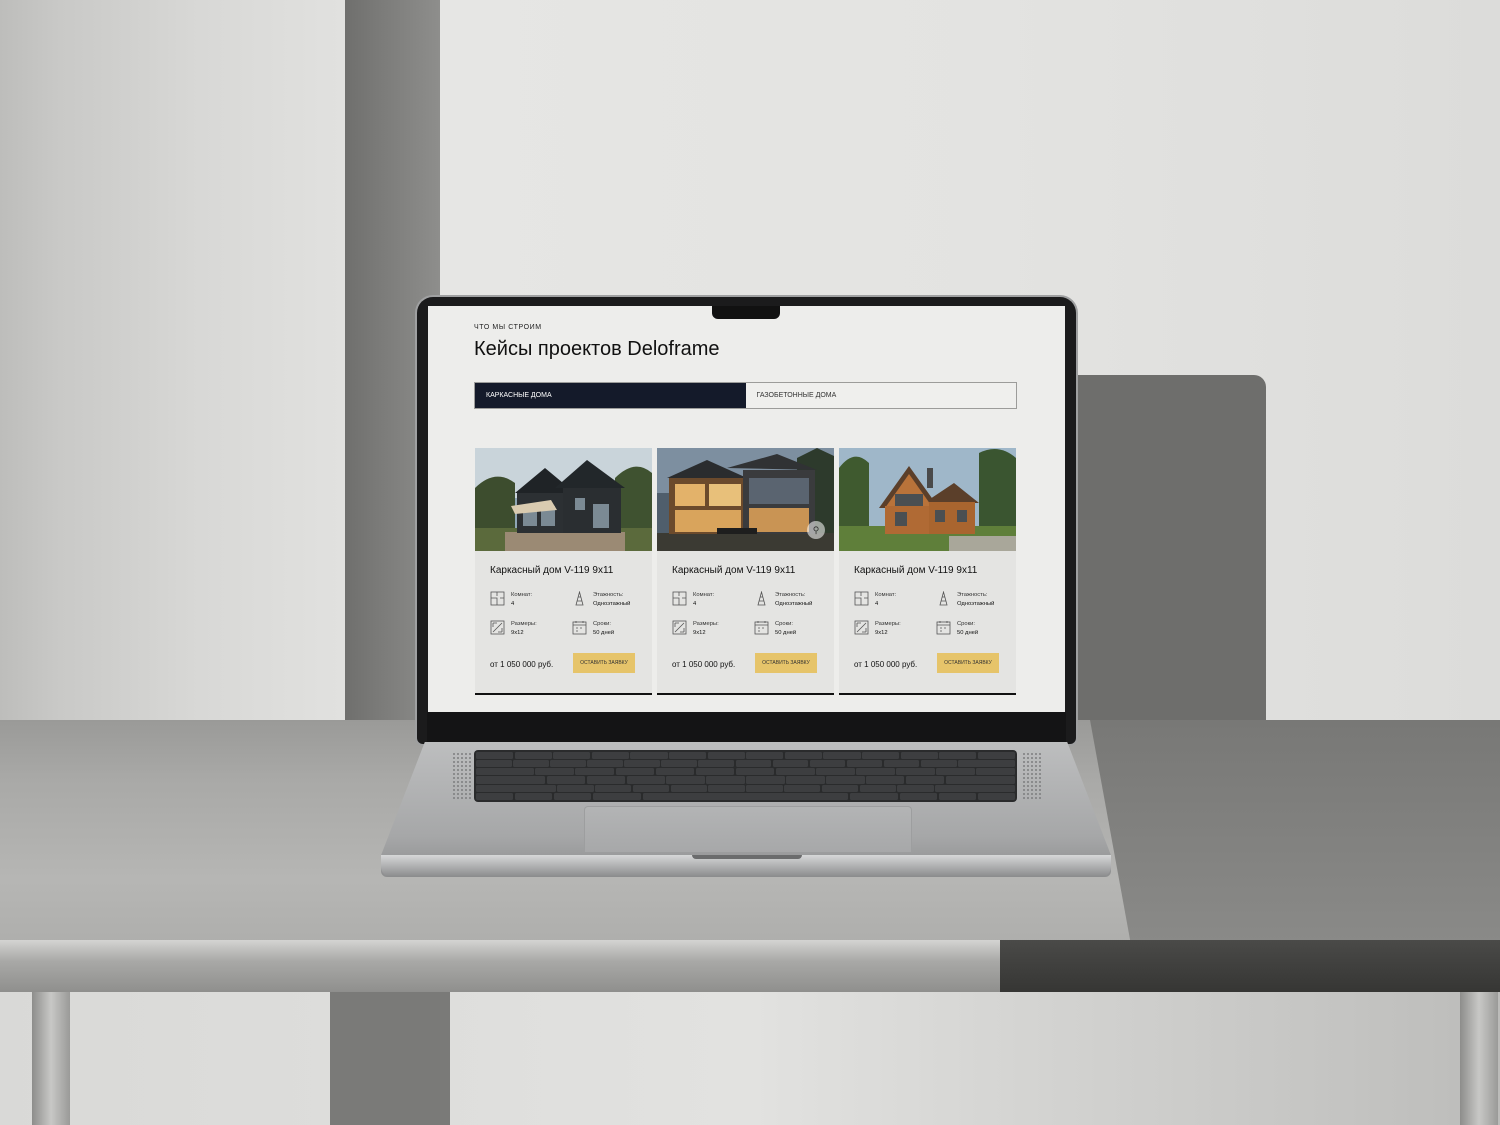  What do you see at coordinates (747, 857) in the screenshot?
I see `lid-opening-notch` at bounding box center [747, 857].